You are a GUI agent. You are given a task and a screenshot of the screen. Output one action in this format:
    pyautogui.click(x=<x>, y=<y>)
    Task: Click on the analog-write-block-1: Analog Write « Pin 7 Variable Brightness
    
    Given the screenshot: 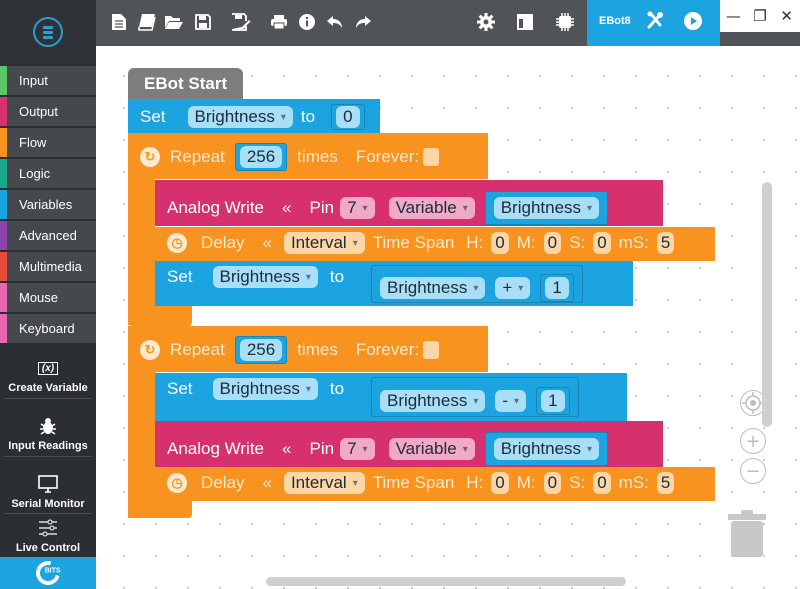 What is the action you would take?
    pyautogui.click(x=409, y=203)
    